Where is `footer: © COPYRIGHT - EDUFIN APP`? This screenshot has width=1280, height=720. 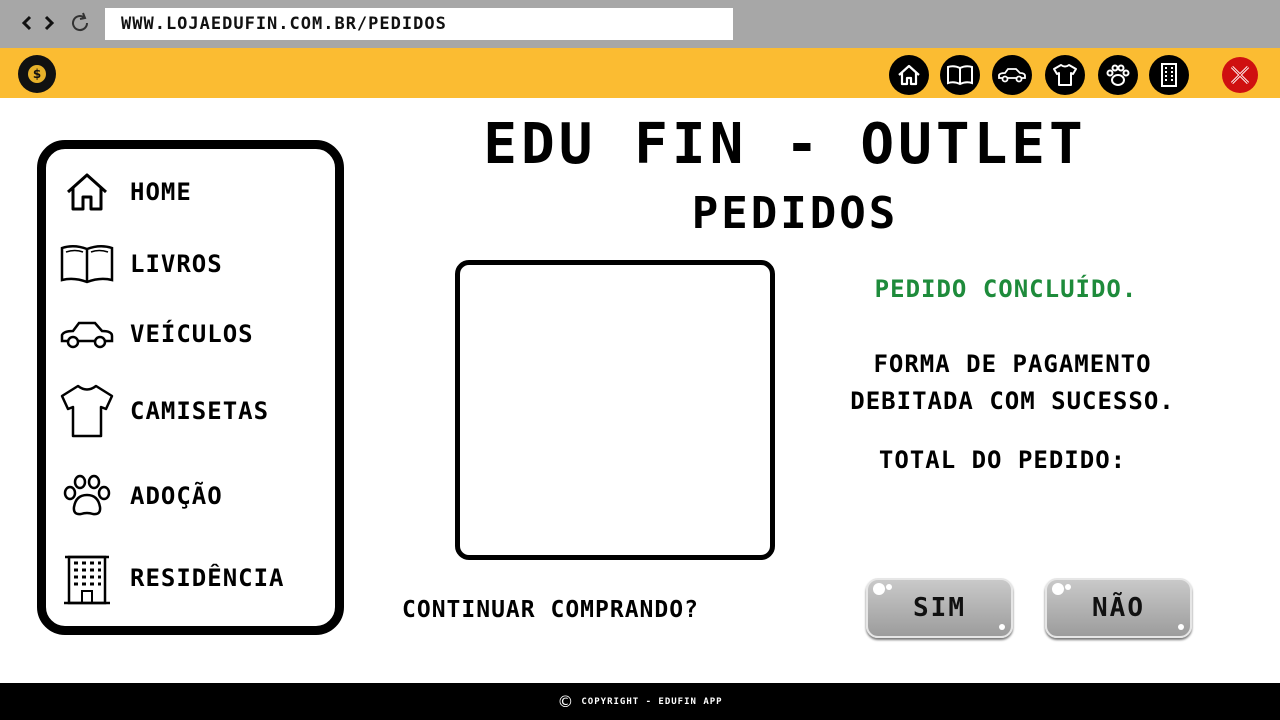 footer: © COPYRIGHT - EDUFIN APP is located at coordinates (640, 701).